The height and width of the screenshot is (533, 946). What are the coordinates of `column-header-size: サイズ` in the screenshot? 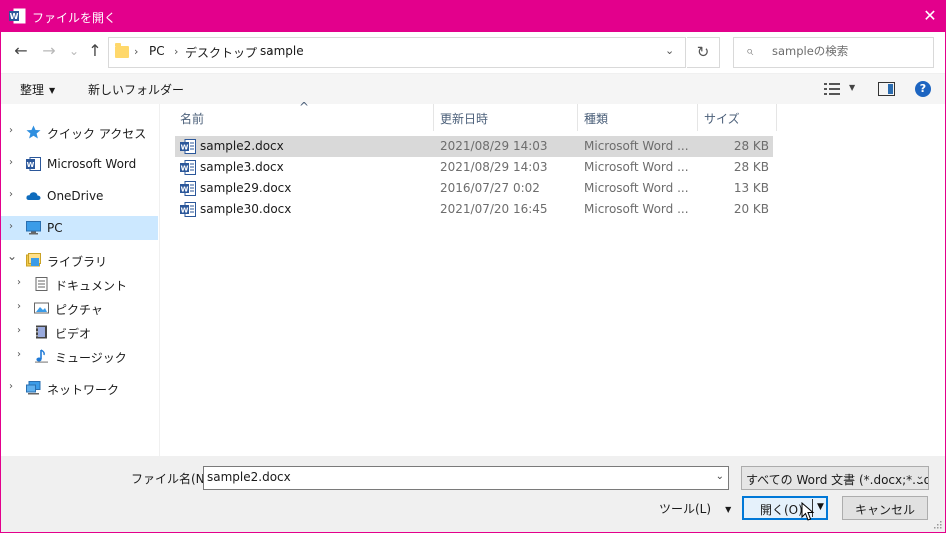 It's located at (737, 117).